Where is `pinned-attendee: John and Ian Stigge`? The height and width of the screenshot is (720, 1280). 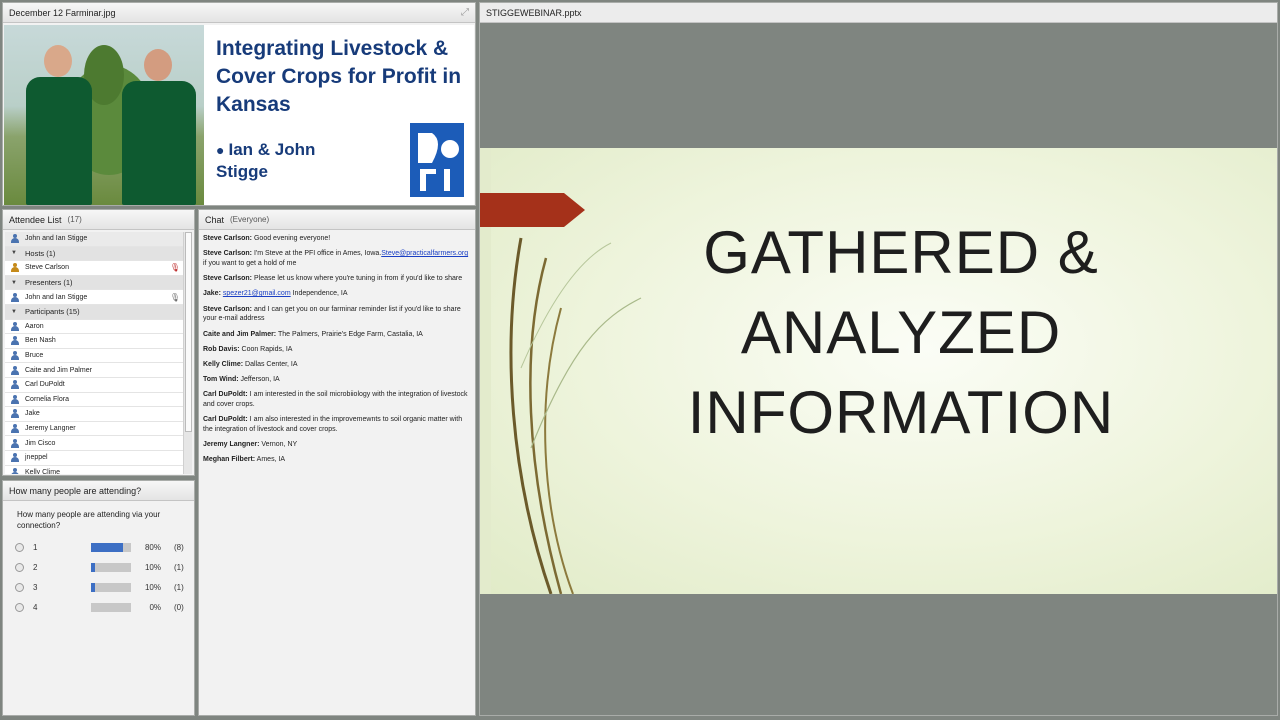
pinned-attendee: John and Ian Stigge is located at coordinates (95, 239).